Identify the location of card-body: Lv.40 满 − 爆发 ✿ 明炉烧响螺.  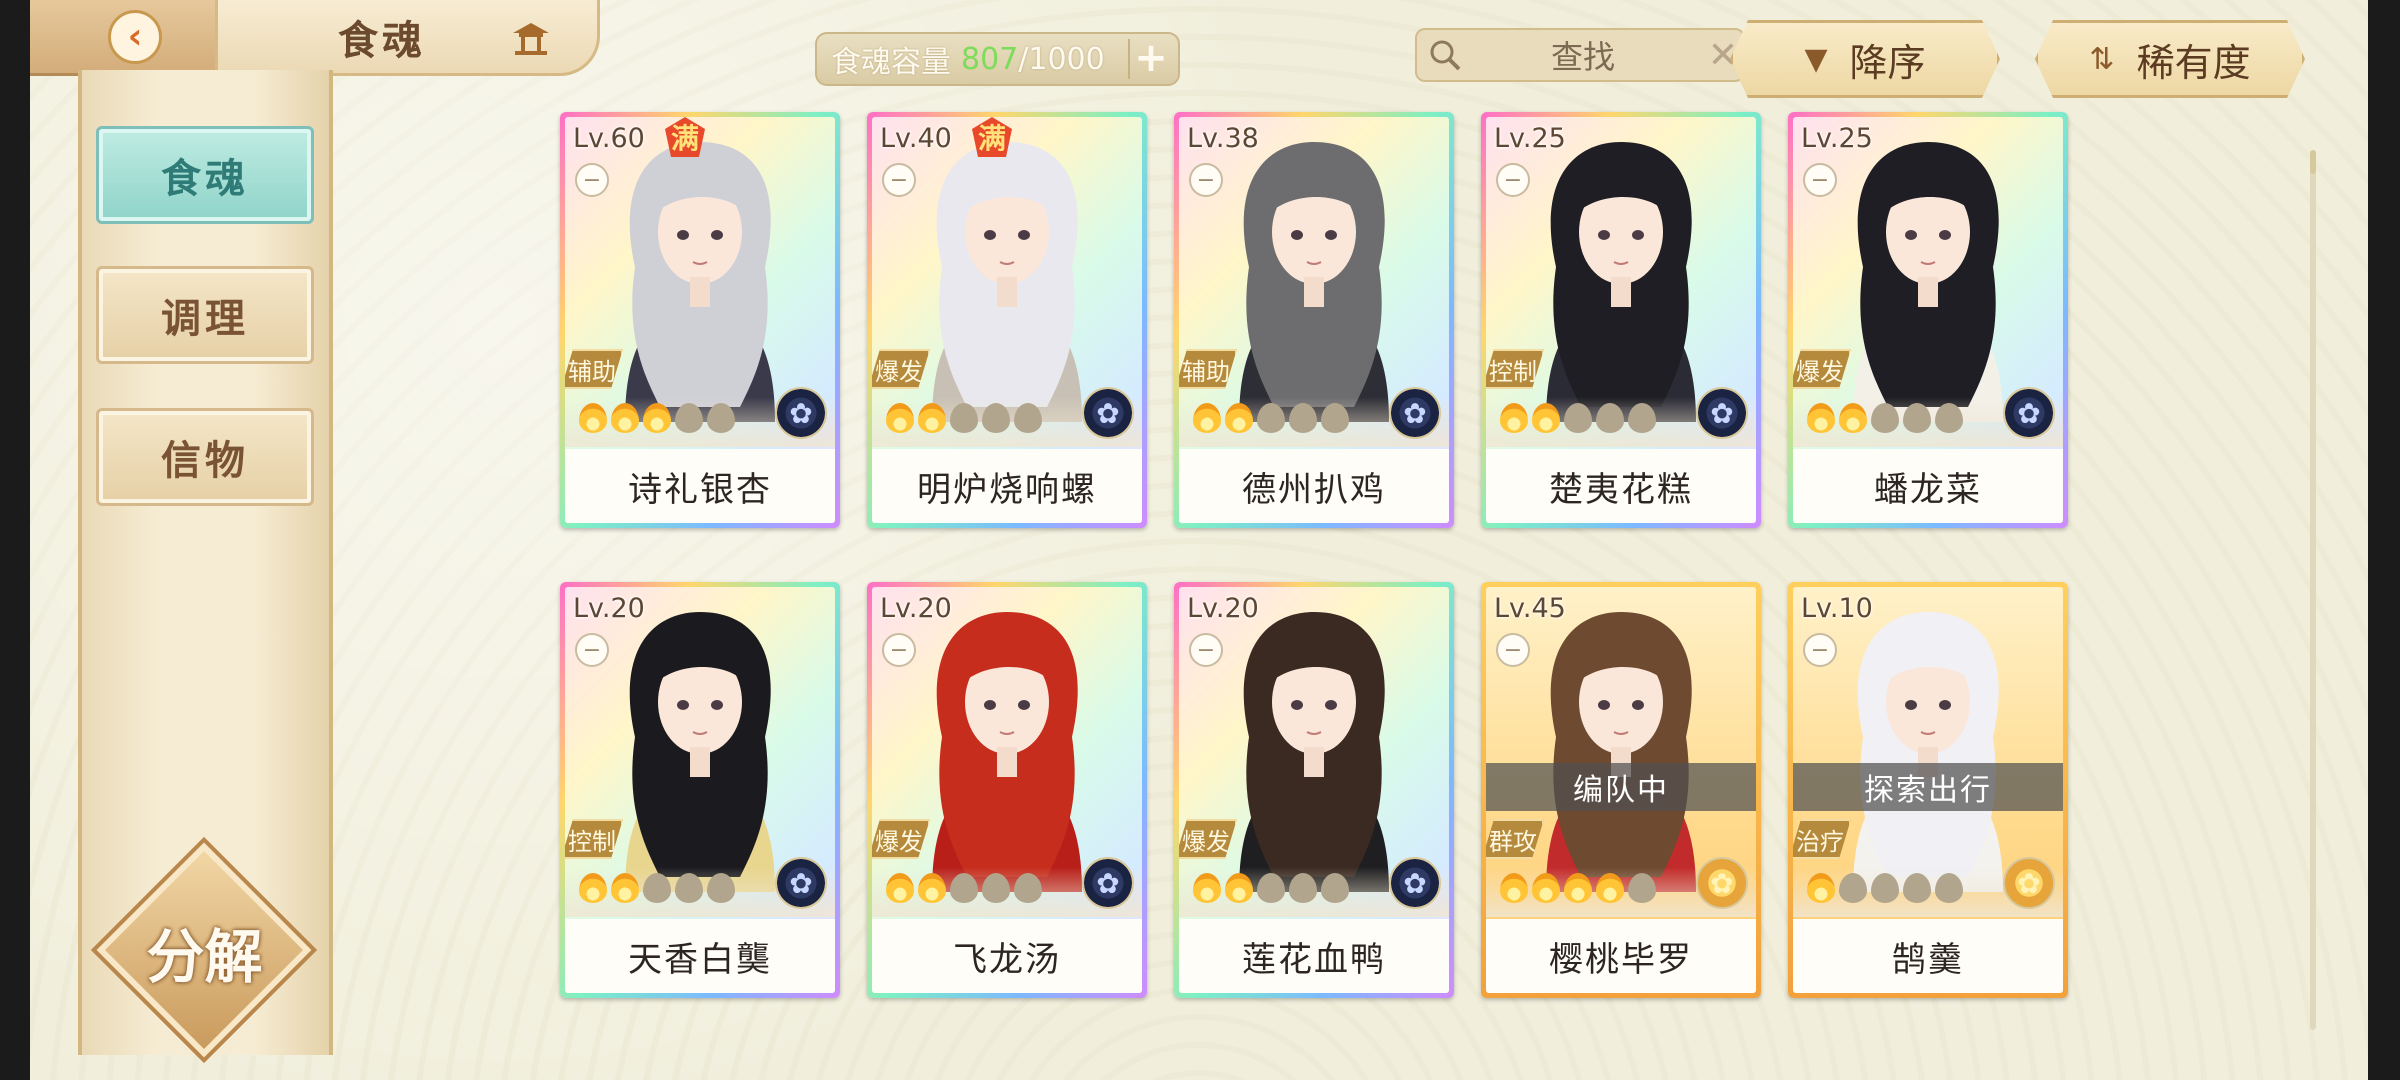
(1007, 320).